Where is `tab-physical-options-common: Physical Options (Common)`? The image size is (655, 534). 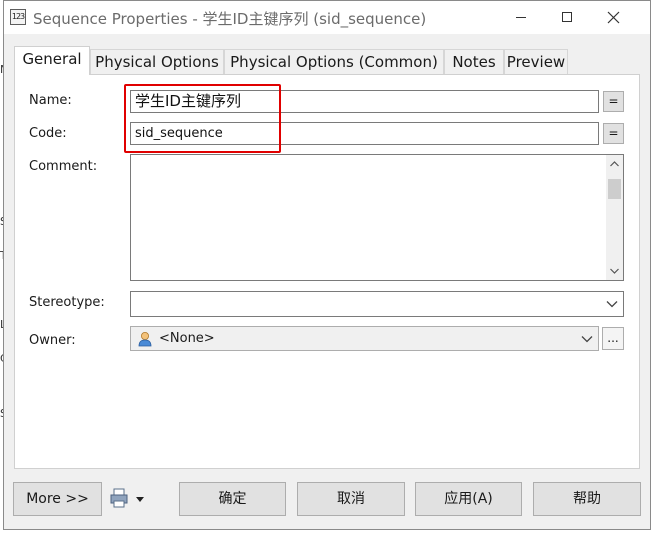 tab-physical-options-common: Physical Options (Common) is located at coordinates (334, 61).